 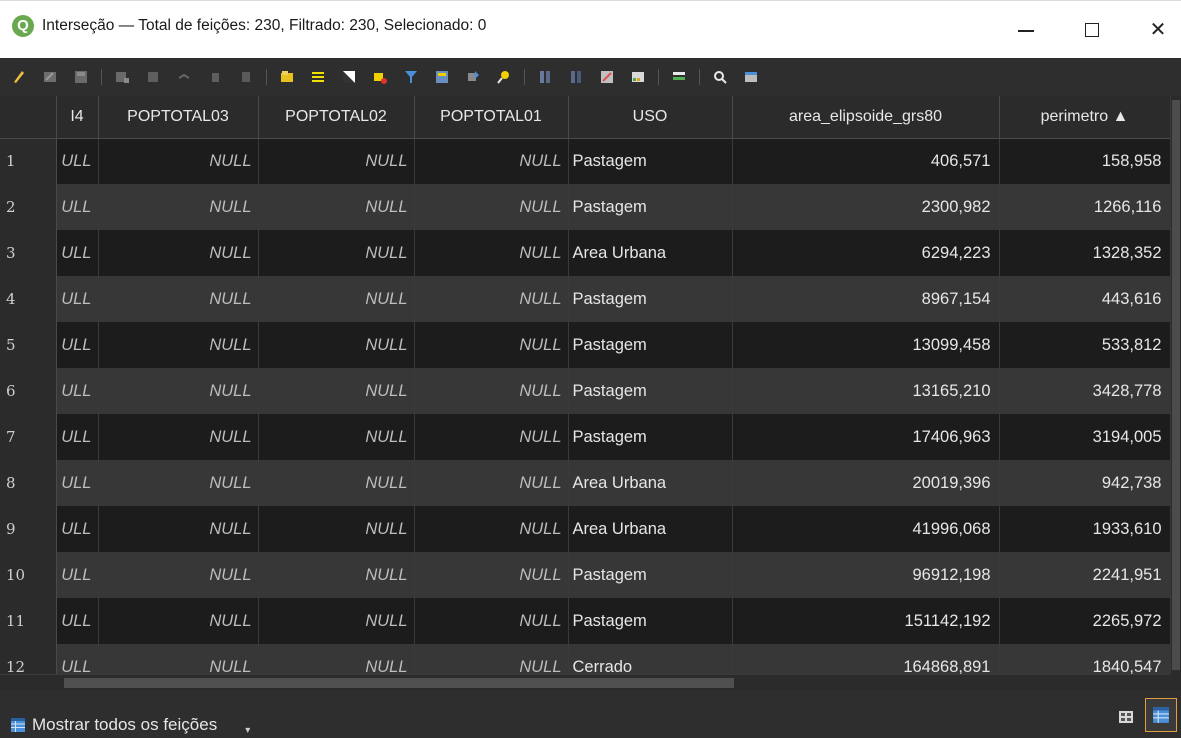 What do you see at coordinates (318, 77) in the screenshot?
I see `select-all-icon` at bounding box center [318, 77].